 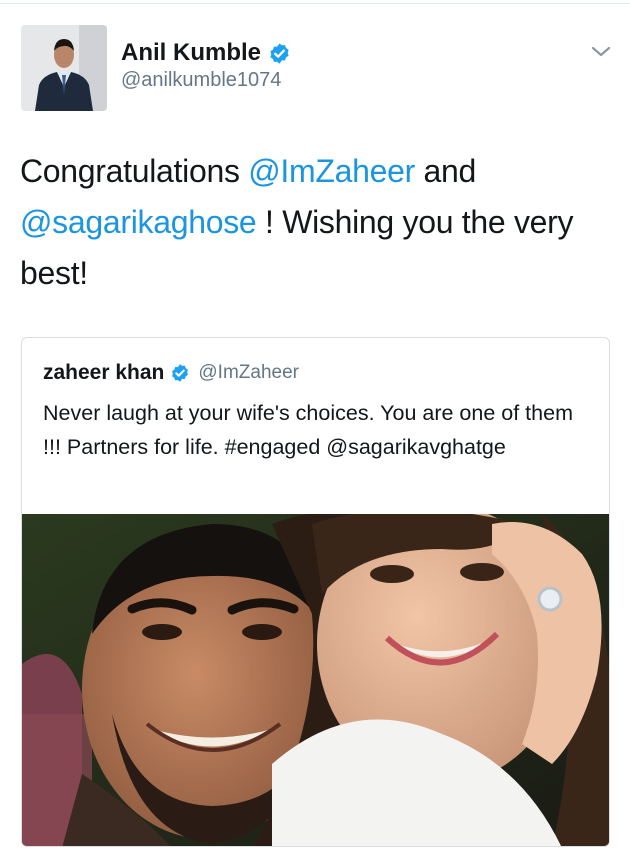 I want to click on tweet-text-segment: Congratulations, so click(x=134, y=171).